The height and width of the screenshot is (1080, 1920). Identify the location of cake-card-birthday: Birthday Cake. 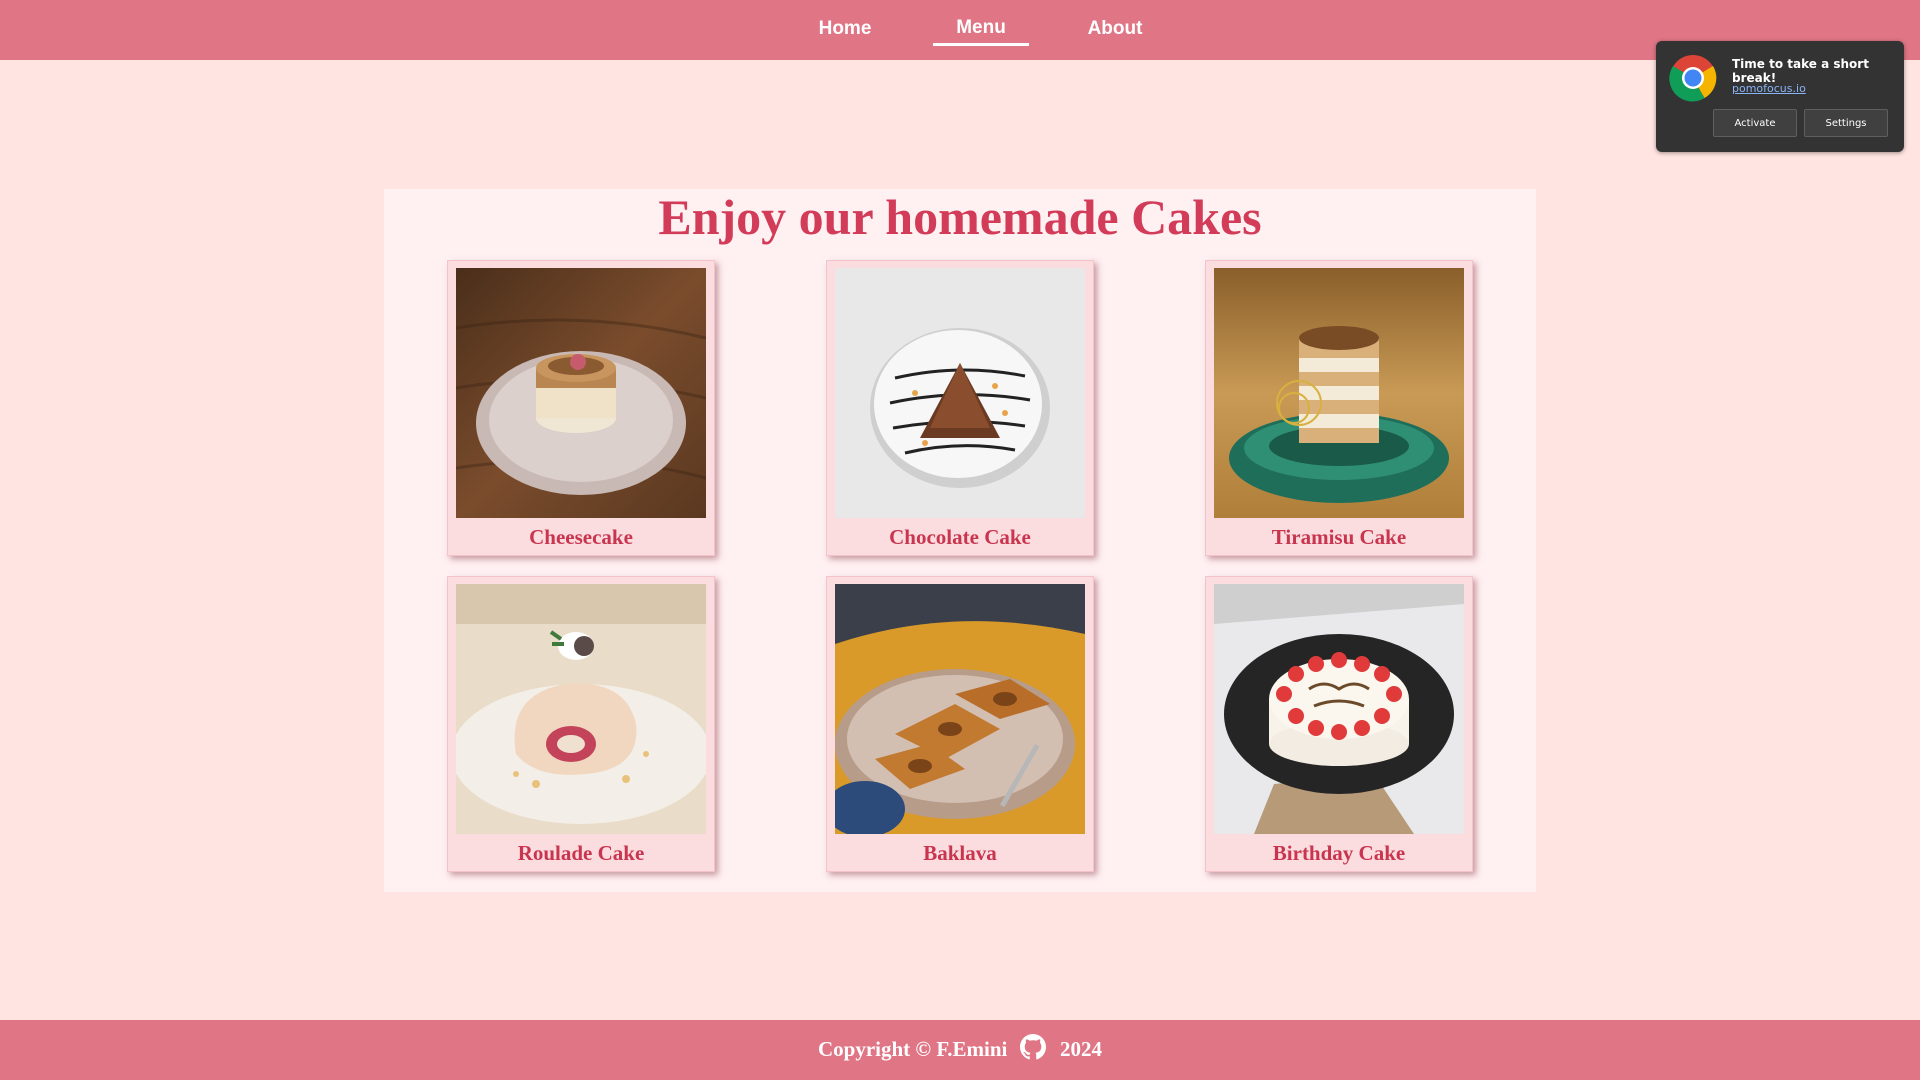
(1339, 724).